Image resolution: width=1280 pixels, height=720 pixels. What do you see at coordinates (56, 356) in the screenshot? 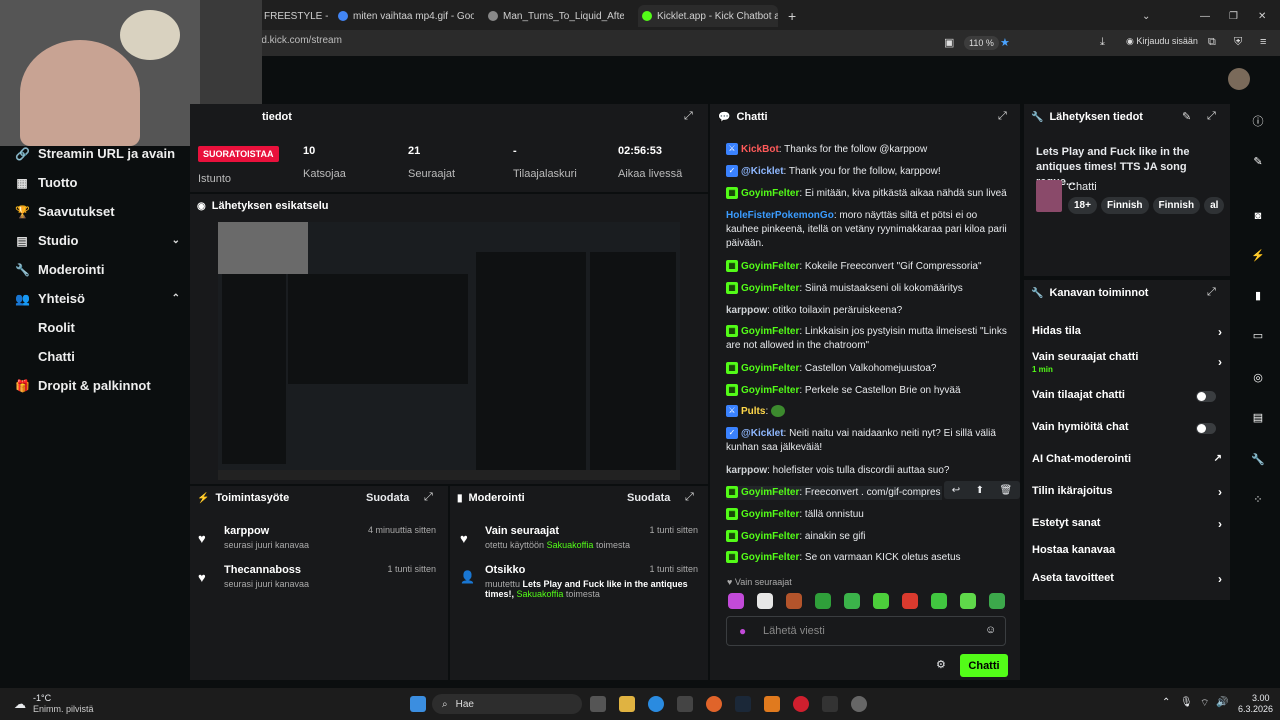
I see `sidebar-item-chat: Chatti` at bounding box center [56, 356].